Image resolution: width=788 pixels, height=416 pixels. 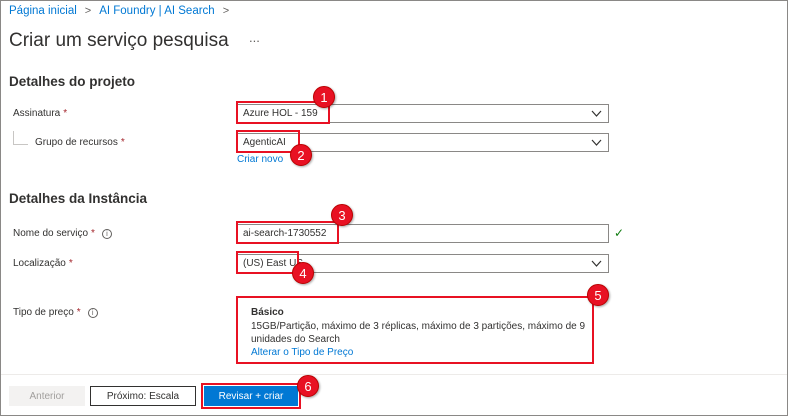 I want to click on page-title: Criar um serviço pesquisa, so click(x=119, y=40).